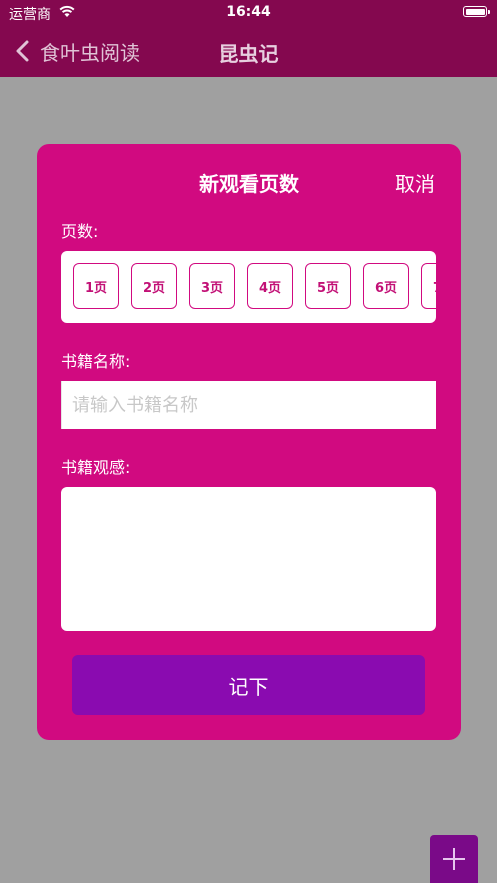 The image size is (497, 883). What do you see at coordinates (80, 231) in the screenshot?
I see `pages-label: 页数:` at bounding box center [80, 231].